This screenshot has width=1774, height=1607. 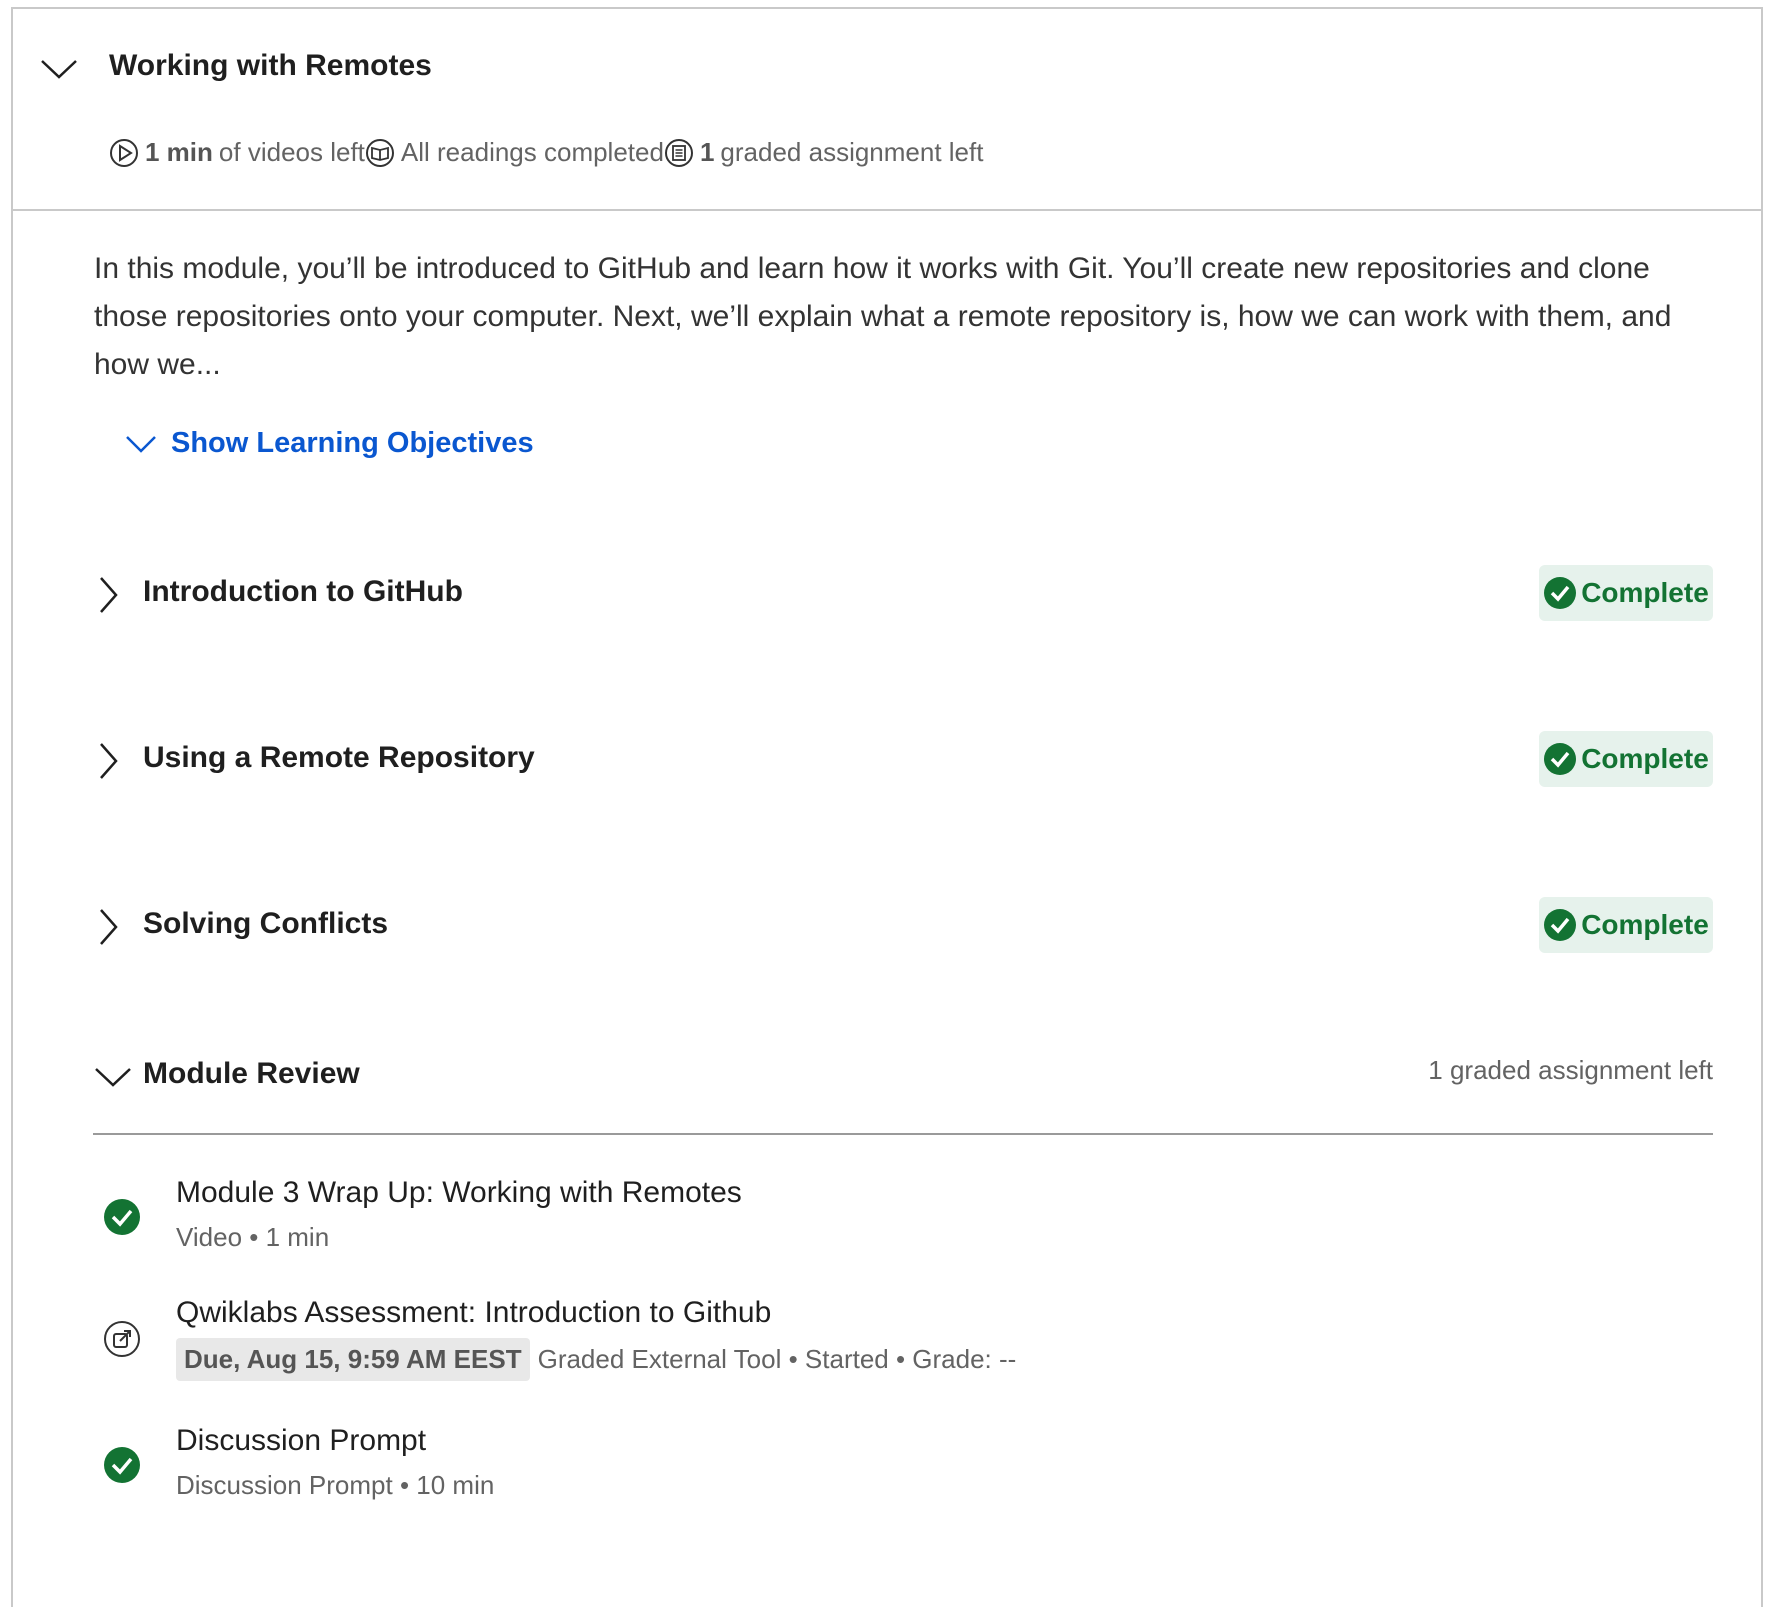 I want to click on graded-stat: 1 graded assignment left, so click(x=824, y=152).